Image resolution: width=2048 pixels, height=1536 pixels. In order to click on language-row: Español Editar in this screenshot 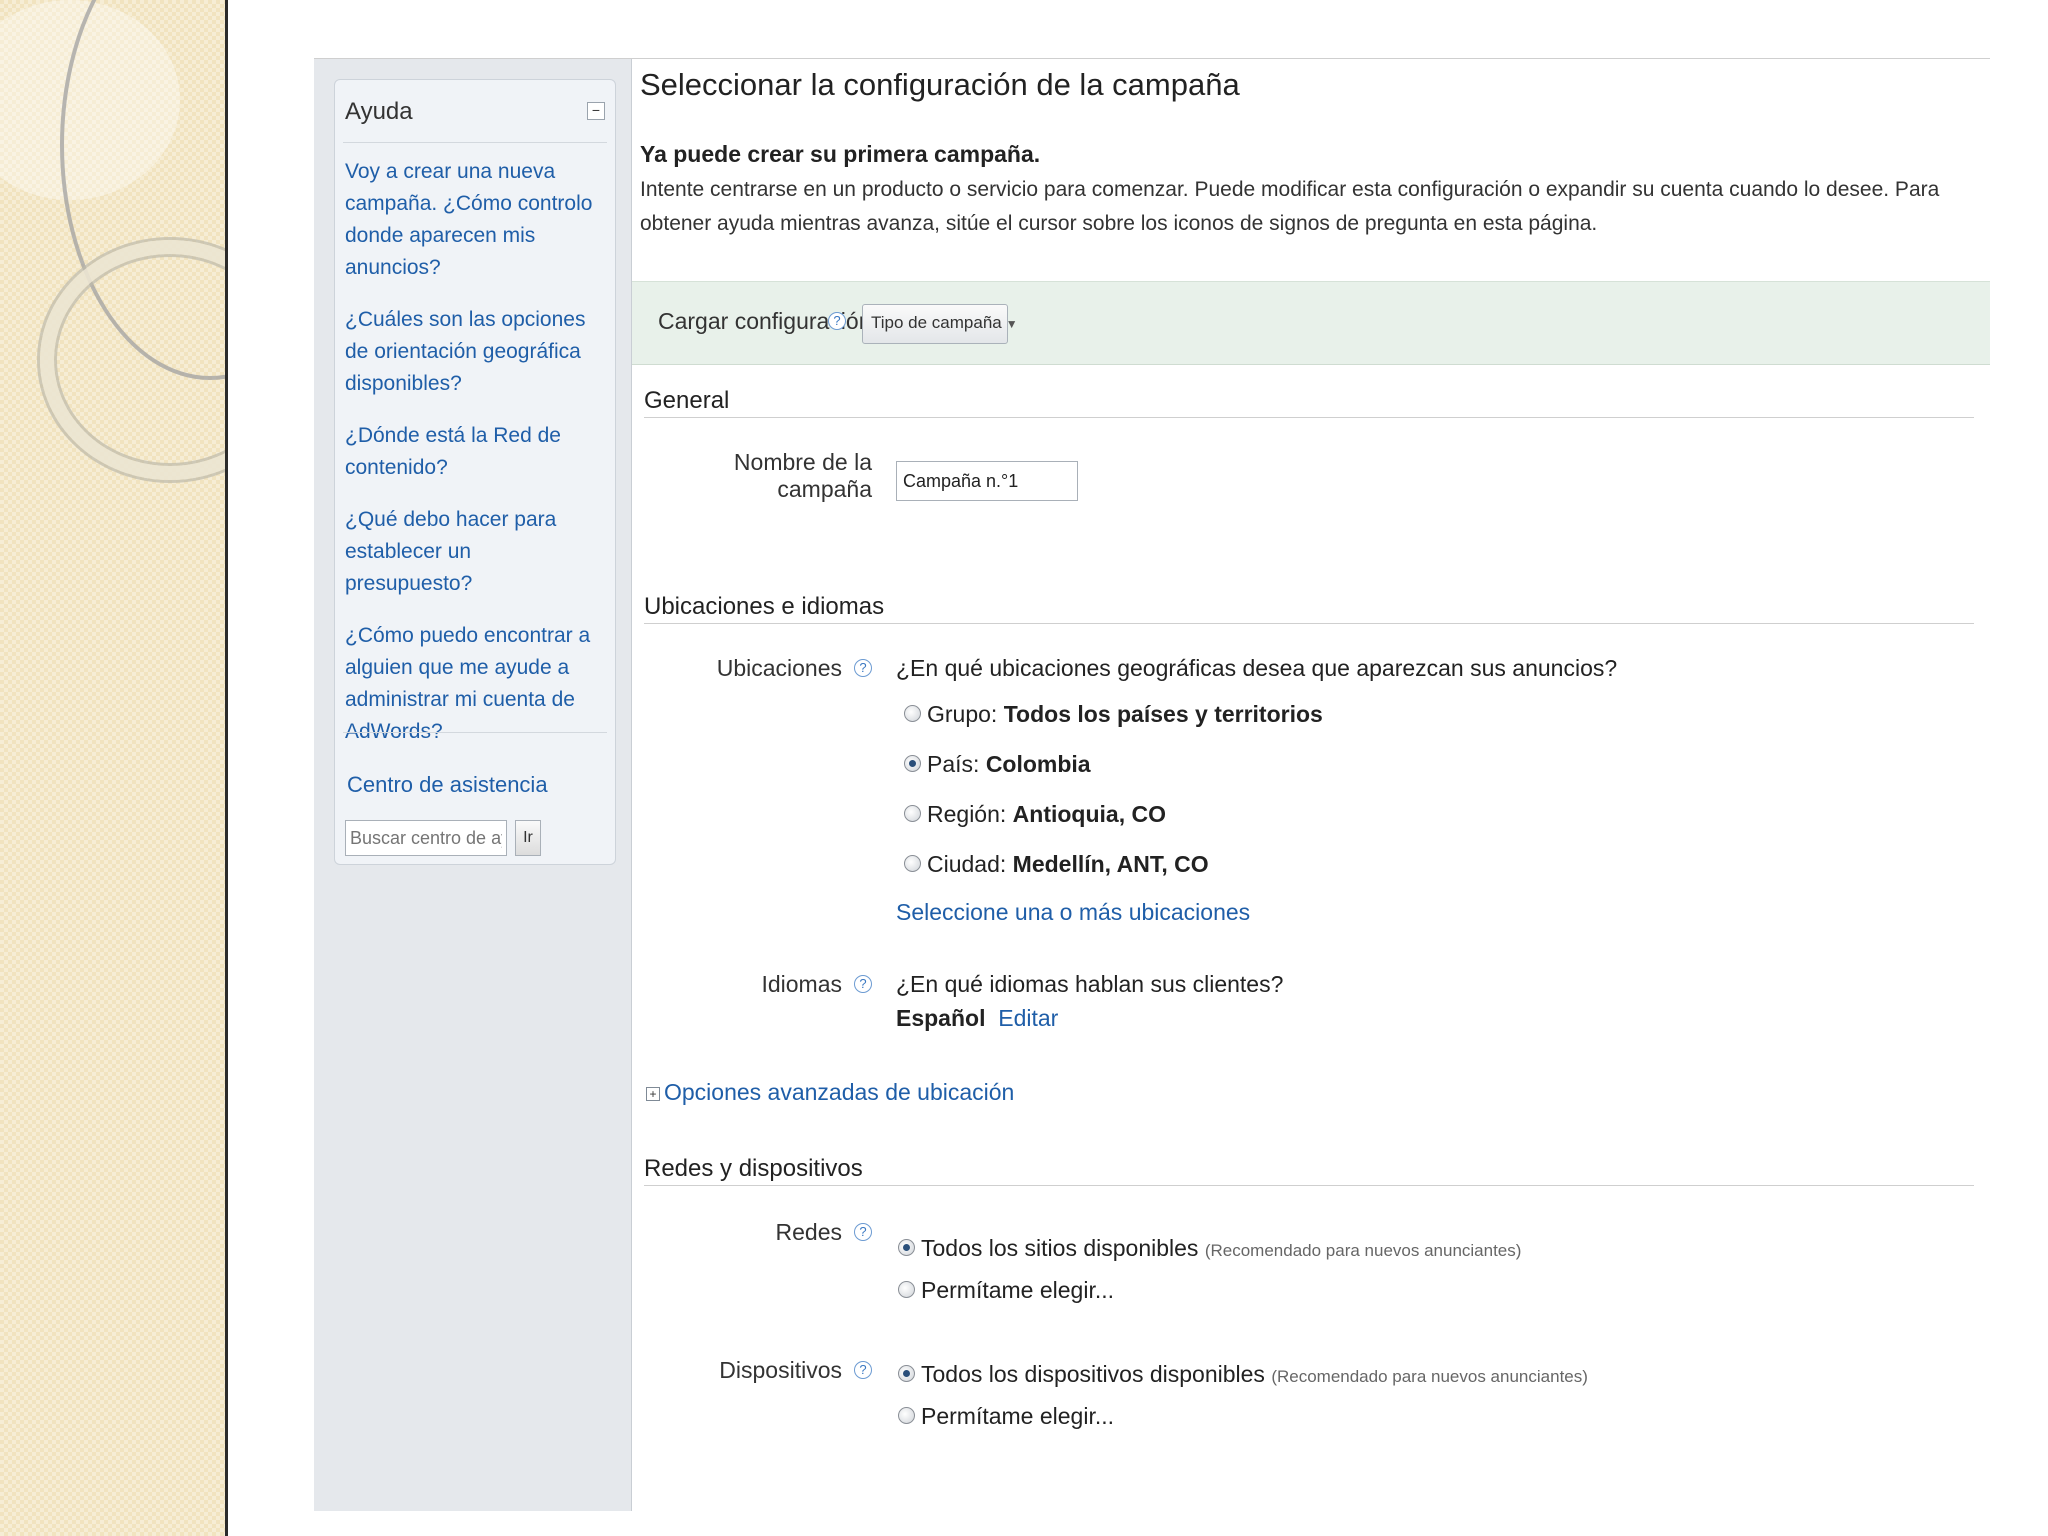, I will do `click(977, 1018)`.